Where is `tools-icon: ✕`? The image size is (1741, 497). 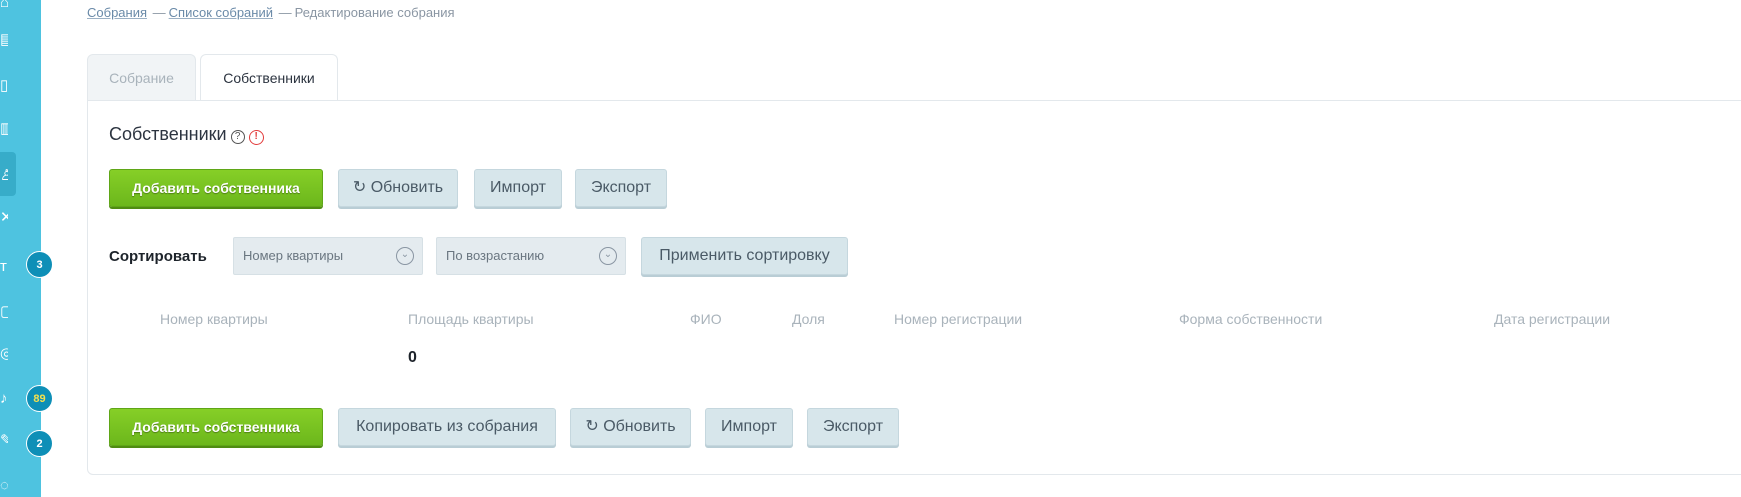
tools-icon: ✕ is located at coordinates (4, 218).